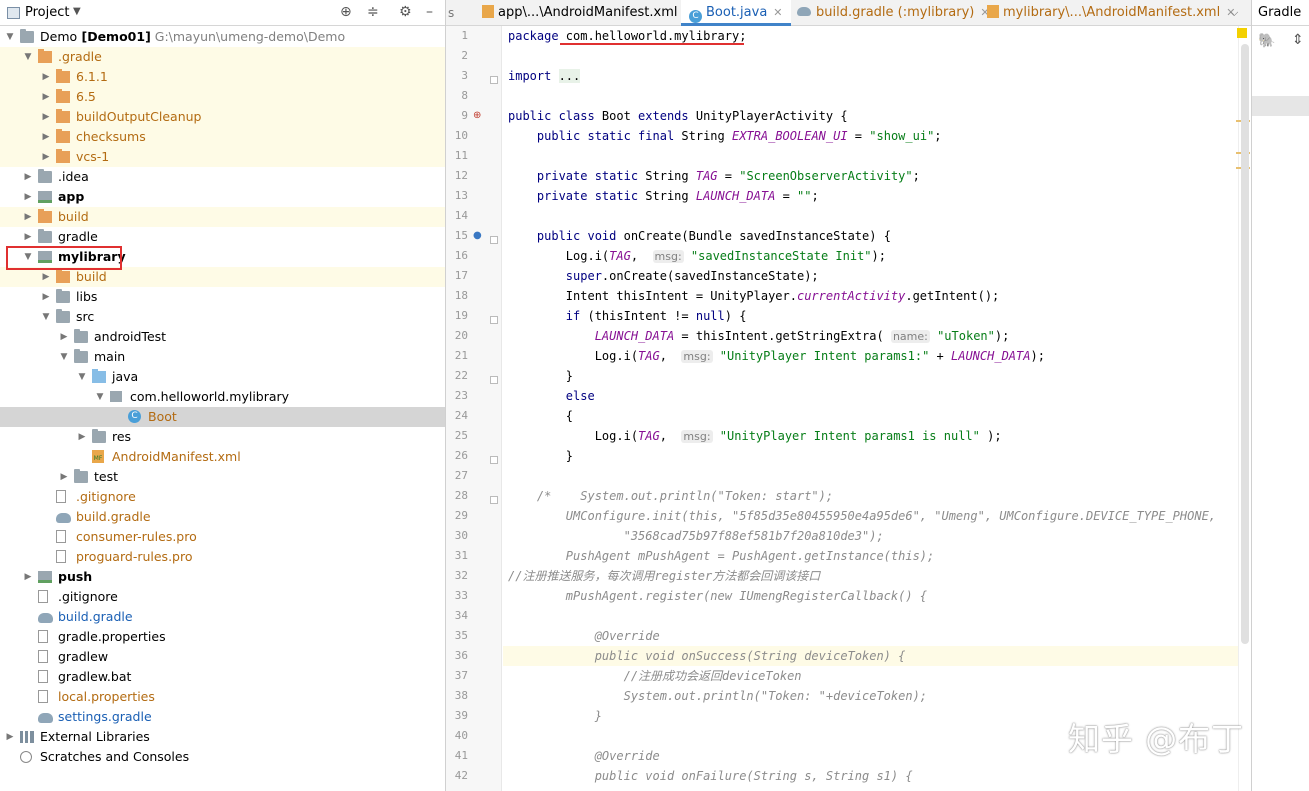  Describe the element at coordinates (222, 677) in the screenshot. I see `tree-item-gradlew-bat: gradlew.bat` at that location.